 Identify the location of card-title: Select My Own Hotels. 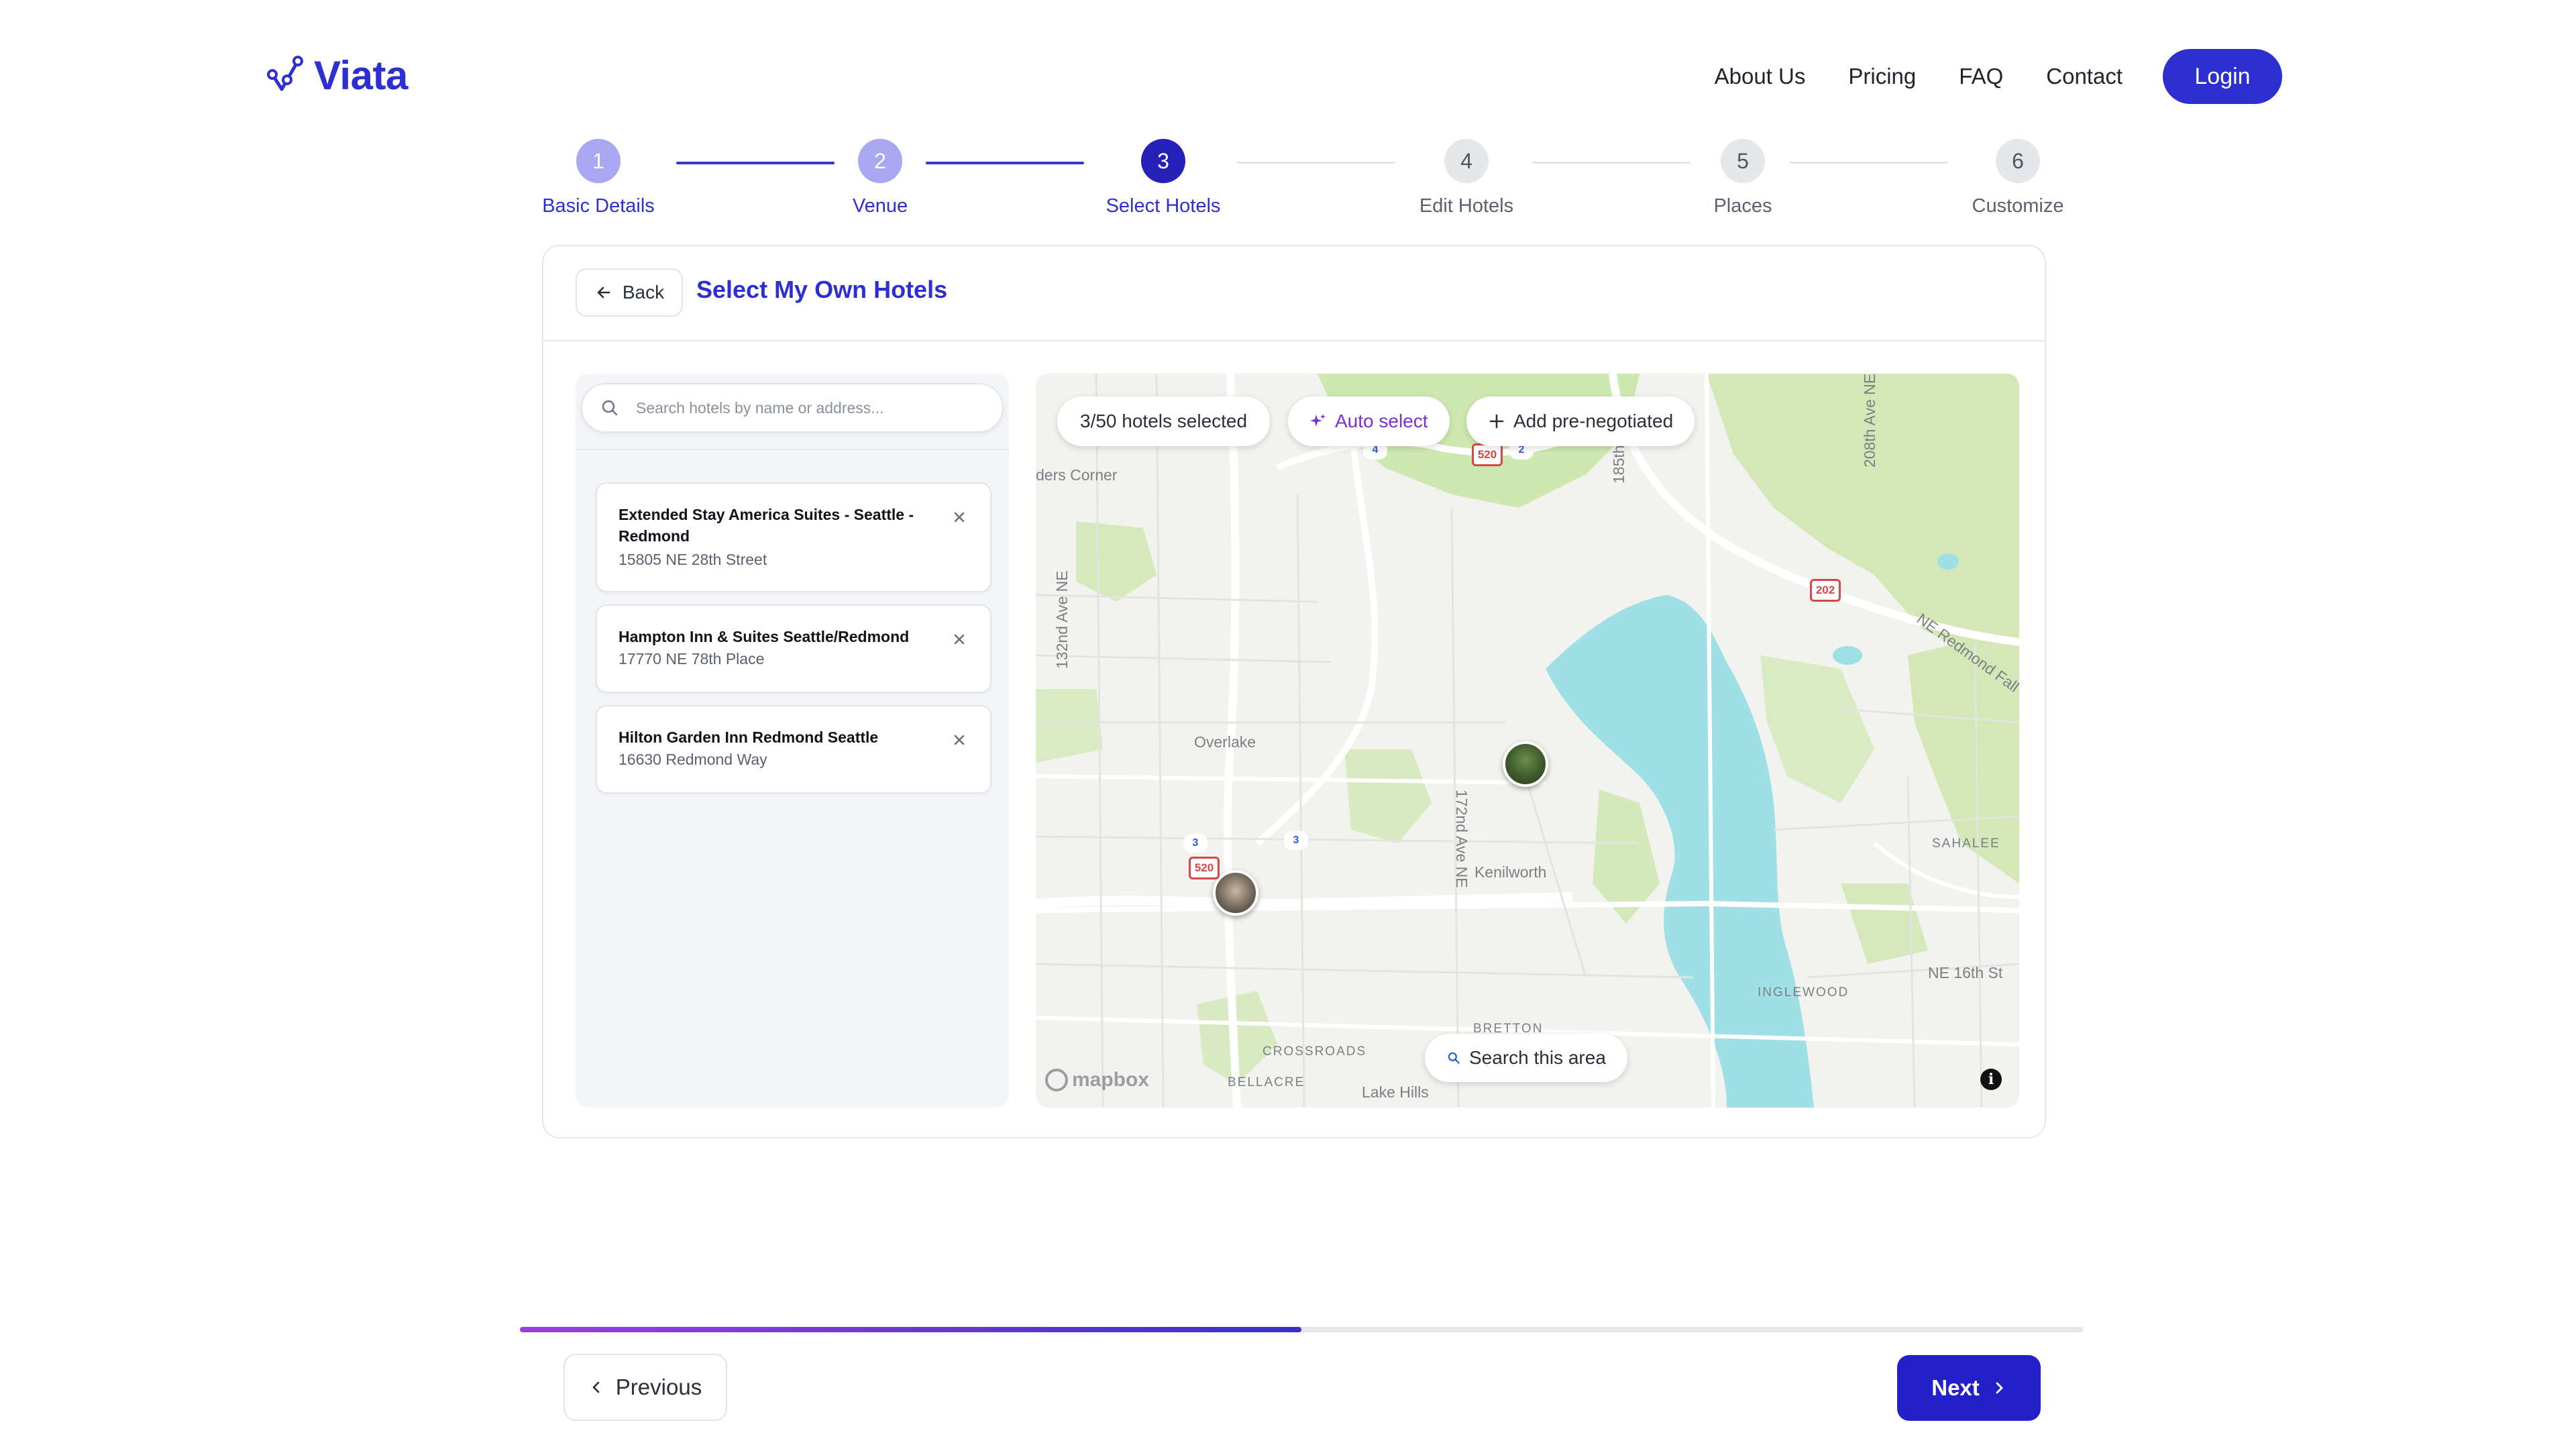
(822, 289).